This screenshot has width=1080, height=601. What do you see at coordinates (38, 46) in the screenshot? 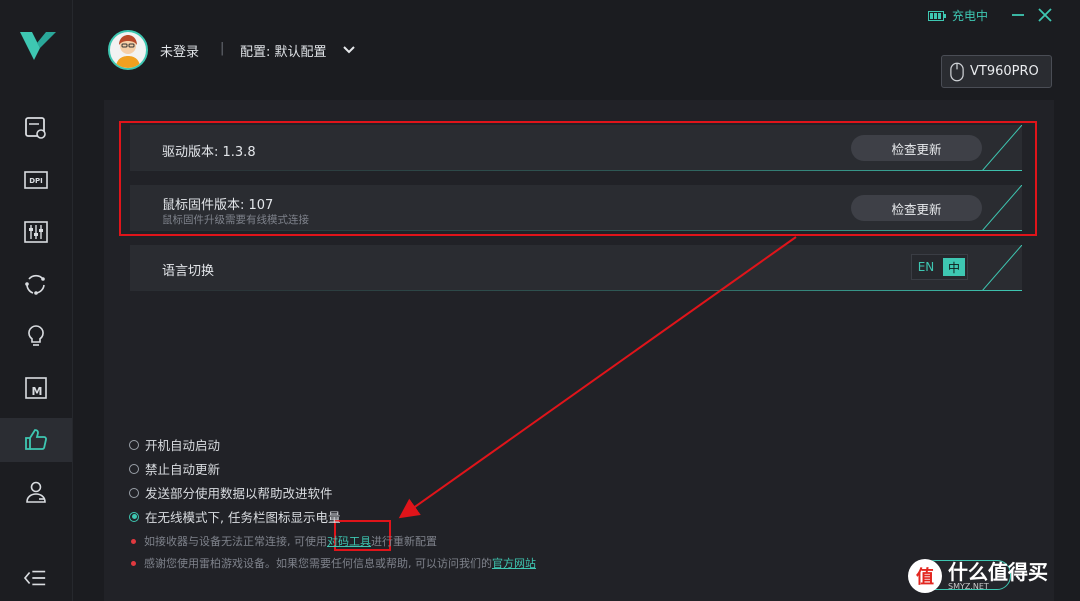
I see `v-logo-icon` at bounding box center [38, 46].